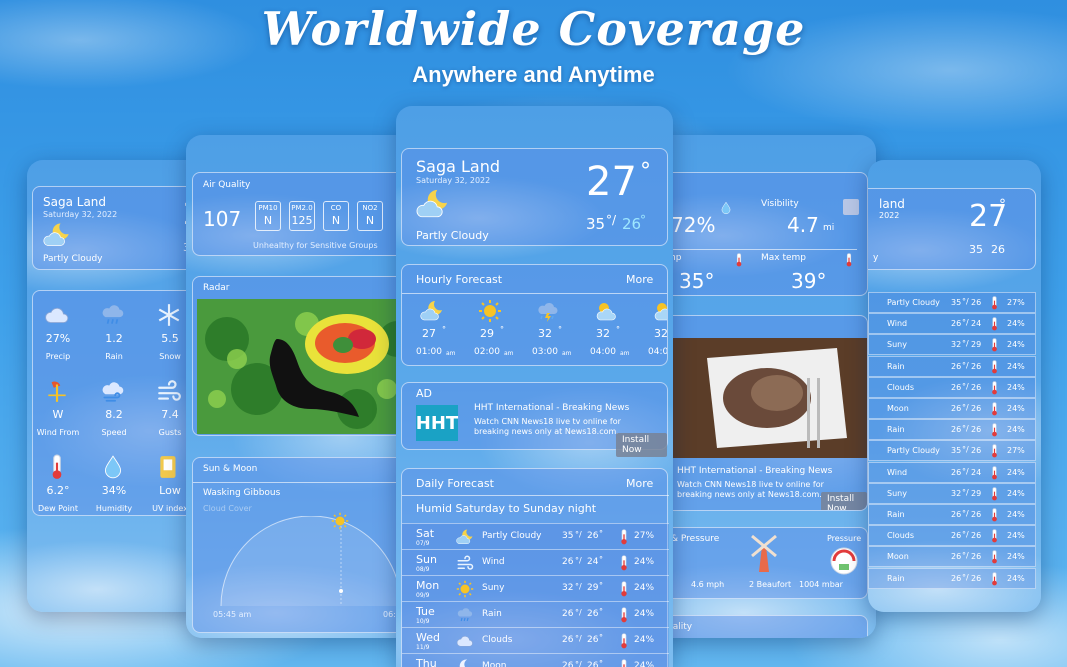  Describe the element at coordinates (494, 664) in the screenshot. I see `daily-condition: Moon` at that location.